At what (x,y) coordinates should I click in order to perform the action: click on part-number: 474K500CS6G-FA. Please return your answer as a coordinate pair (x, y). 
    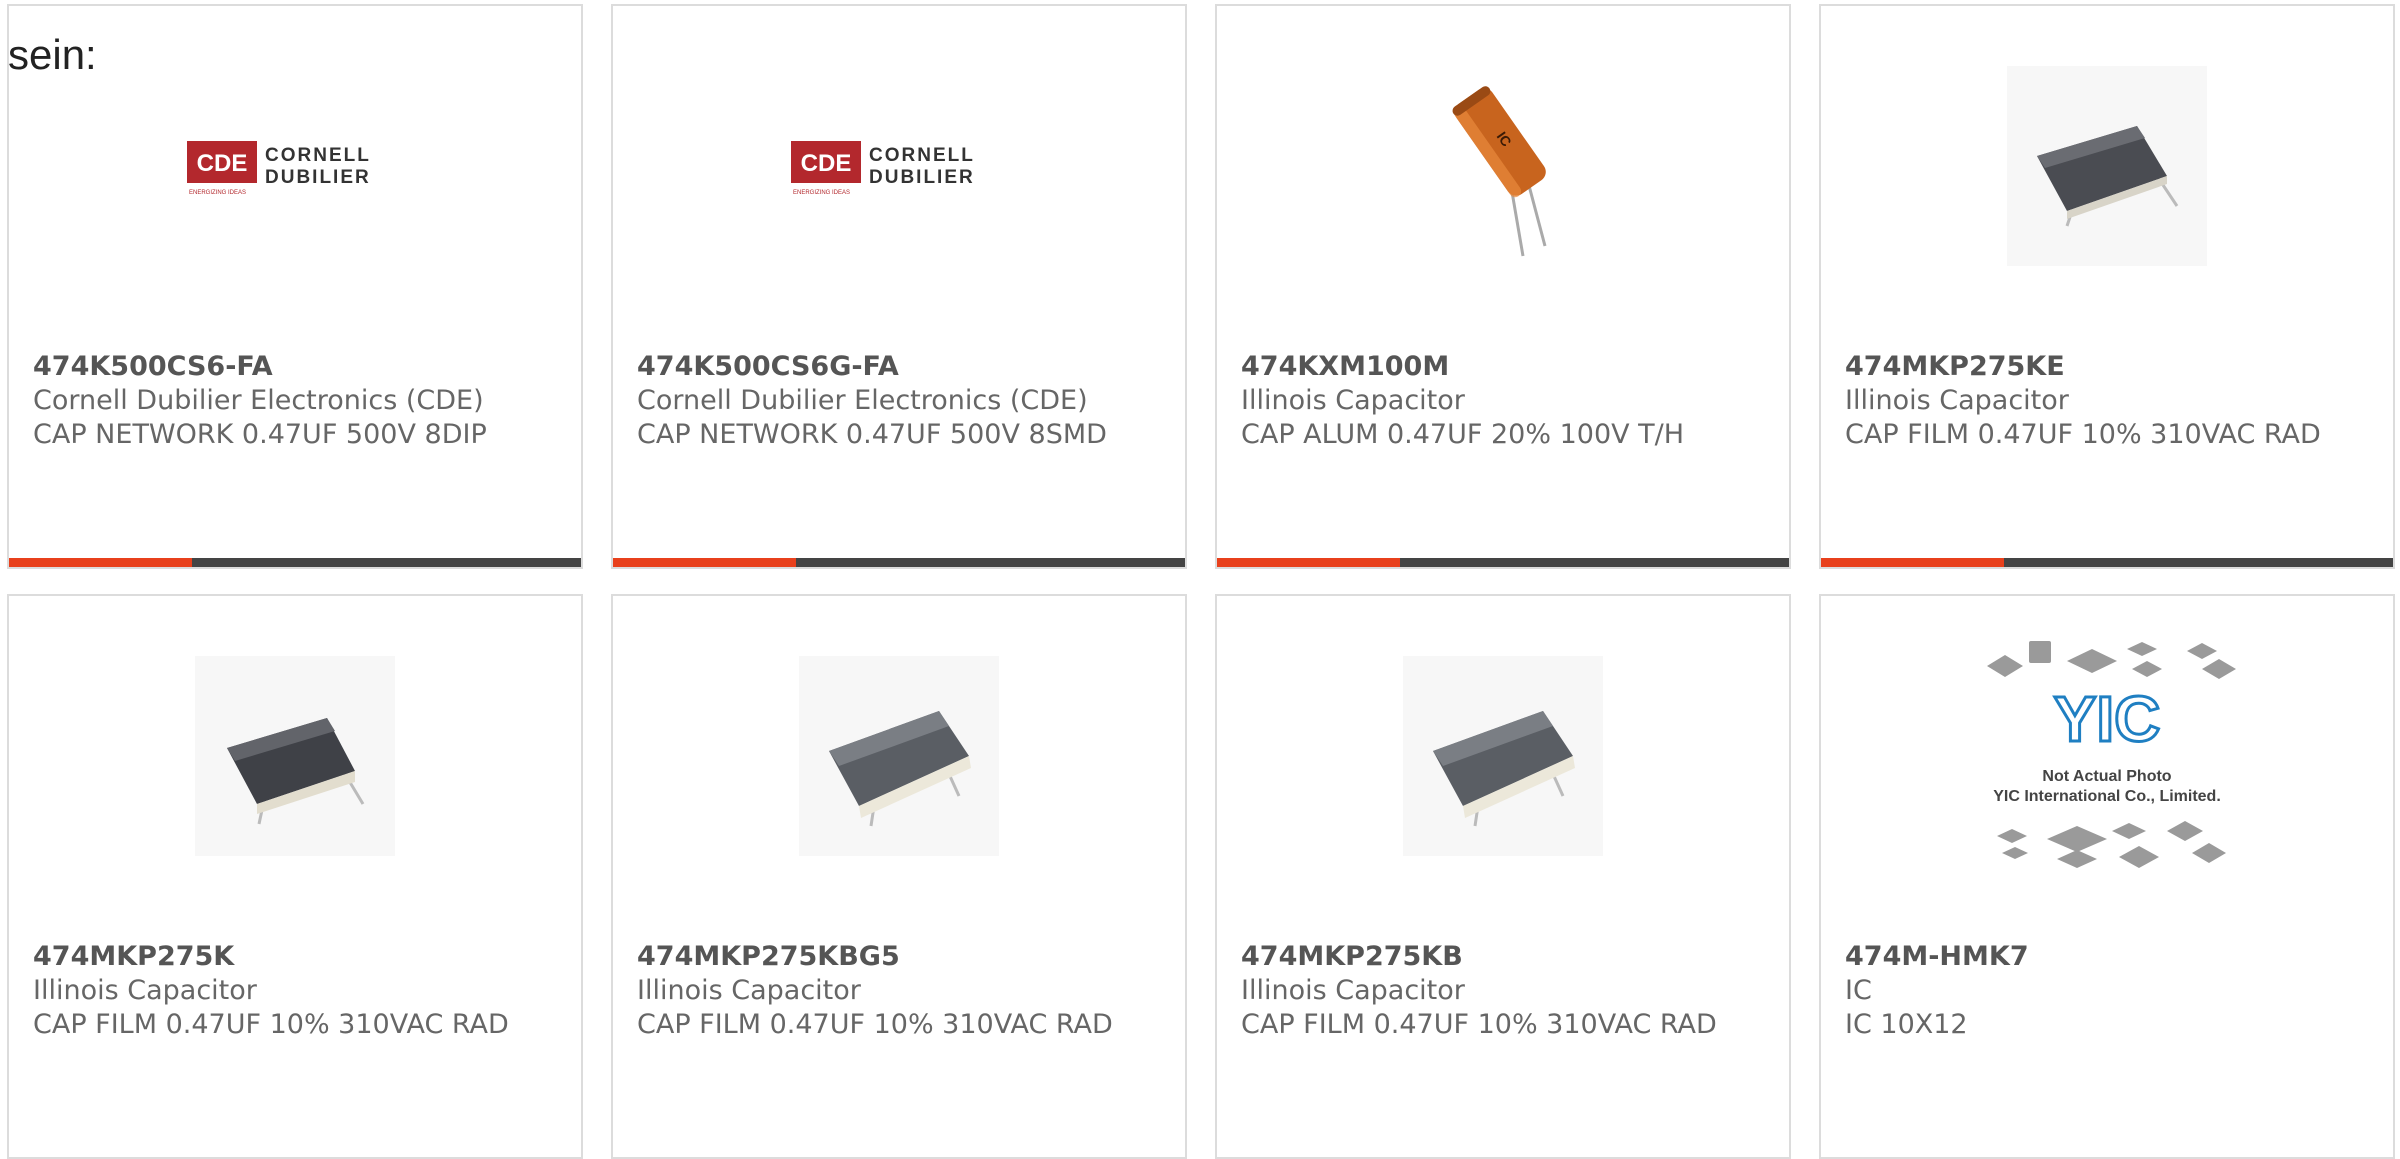
    Looking at the image, I should click on (903, 367).